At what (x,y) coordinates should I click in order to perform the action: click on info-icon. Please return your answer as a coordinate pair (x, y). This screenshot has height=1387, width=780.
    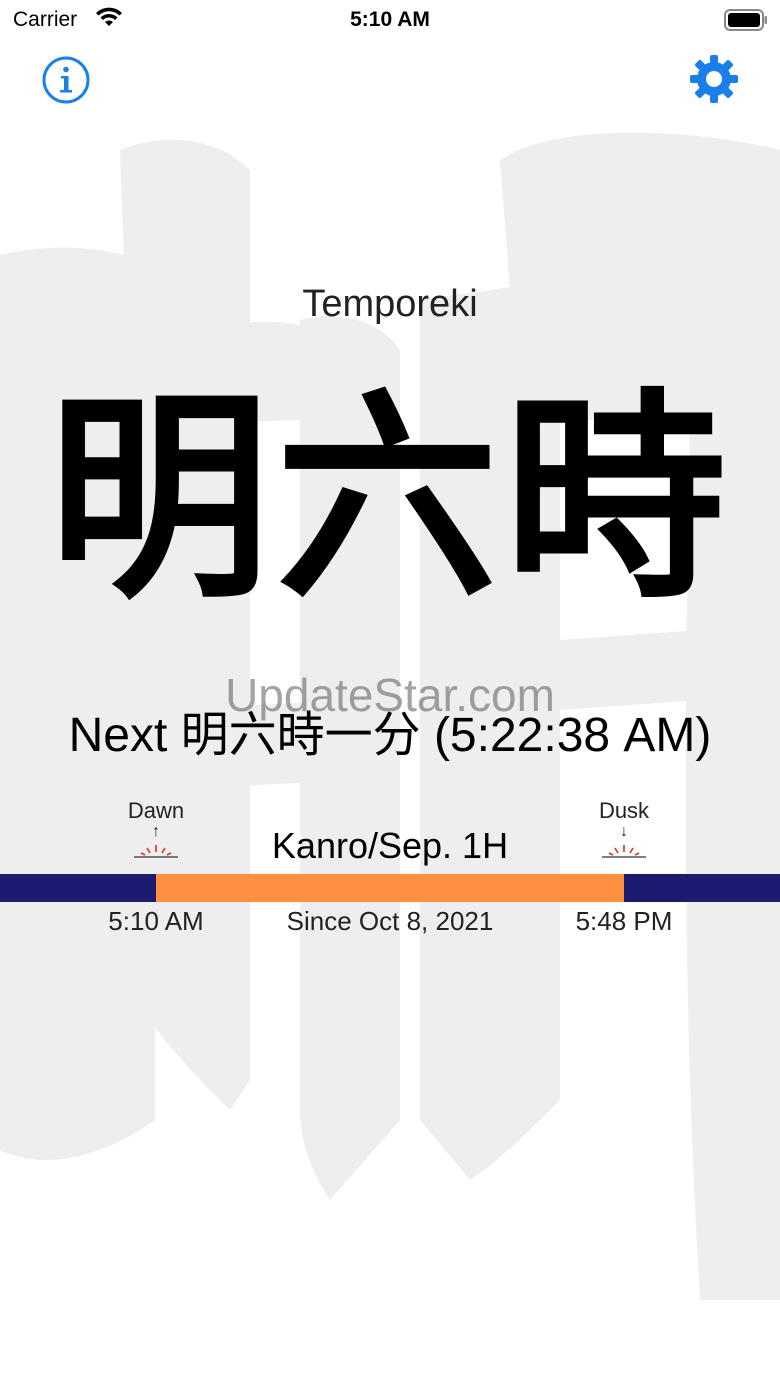
    Looking at the image, I should click on (66, 80).